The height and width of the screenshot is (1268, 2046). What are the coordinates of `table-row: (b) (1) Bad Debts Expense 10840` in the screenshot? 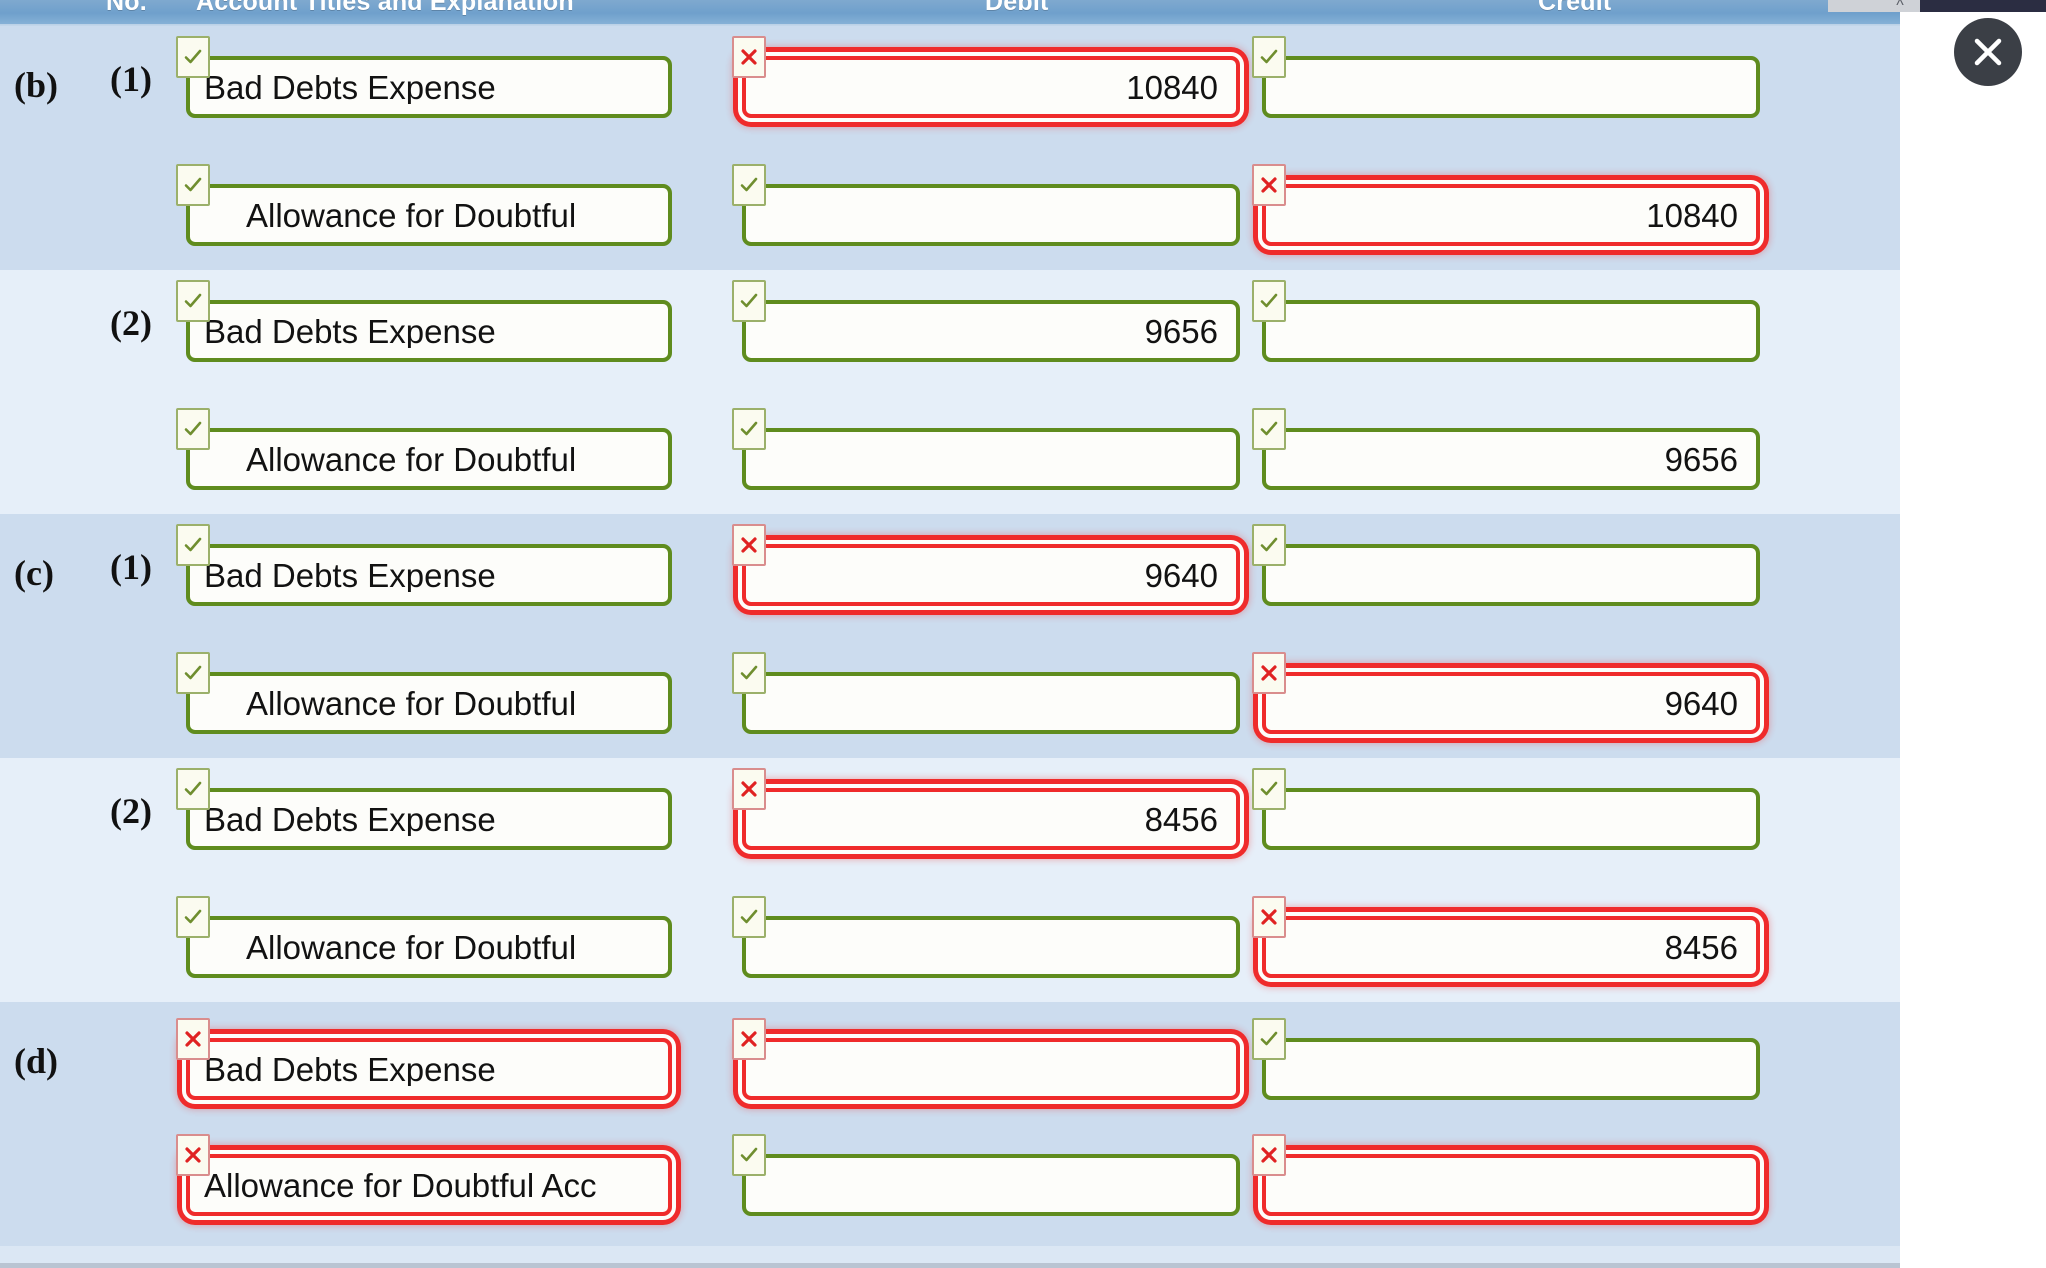 It's located at (950, 87).